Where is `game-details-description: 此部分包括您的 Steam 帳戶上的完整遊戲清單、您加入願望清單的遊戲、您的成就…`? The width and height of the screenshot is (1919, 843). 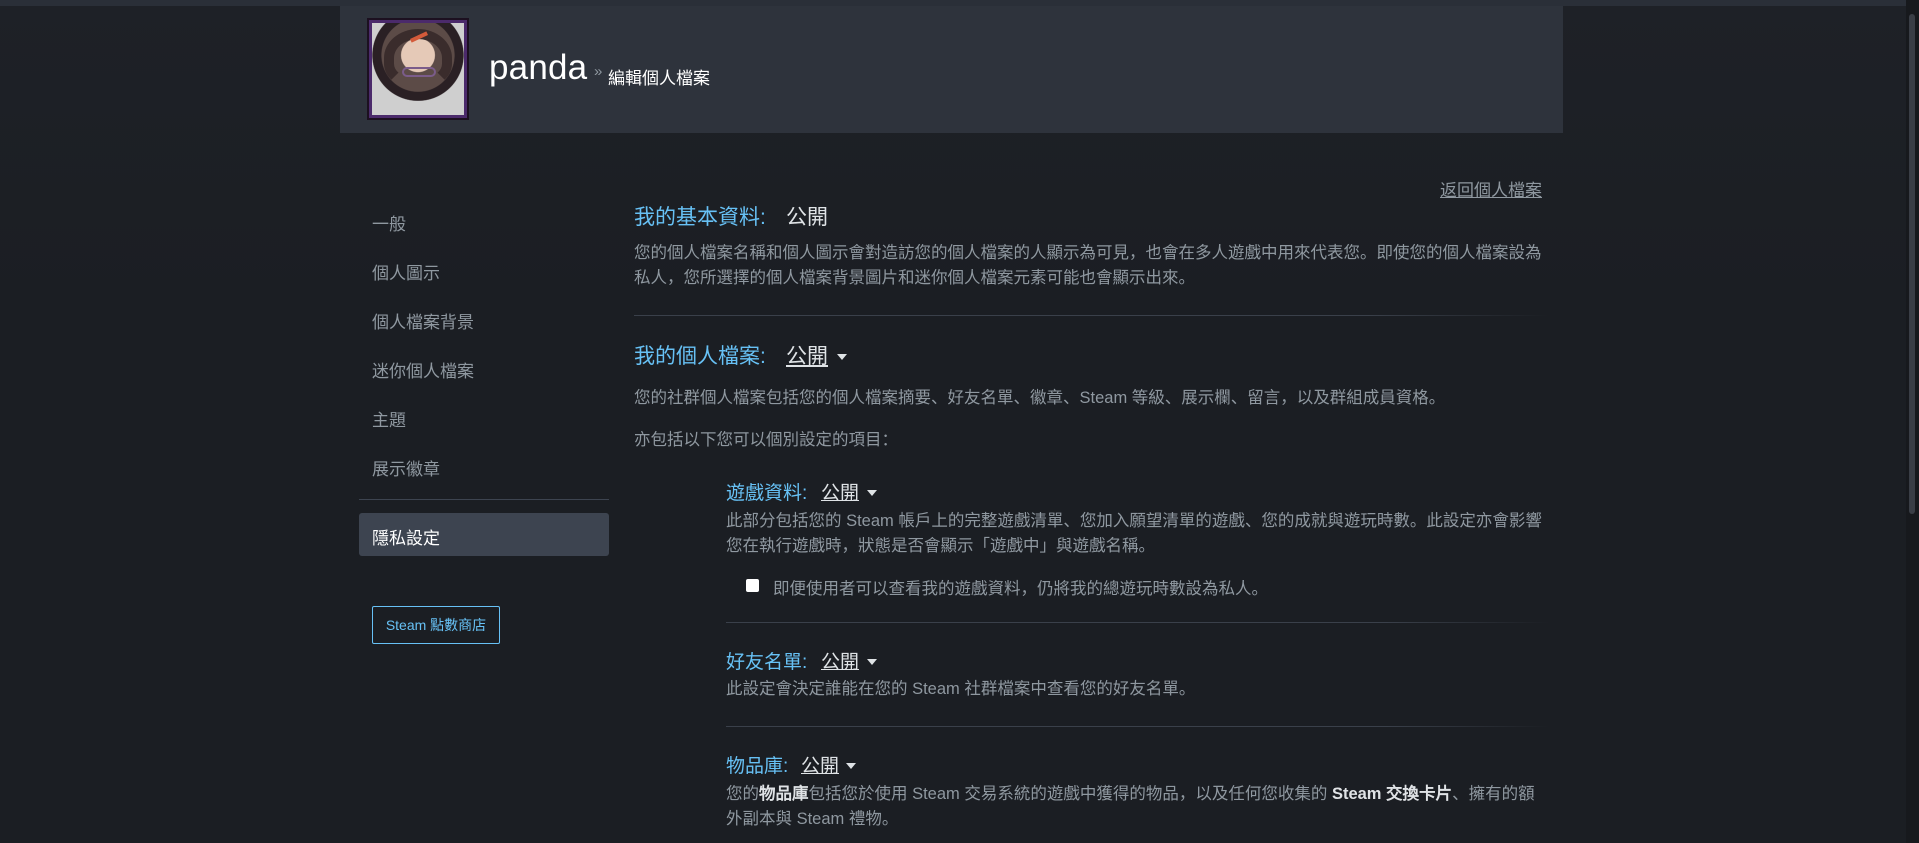
game-details-description: 此部分包括您的 Steam 帳戶上的完整遊戲清單、您加入願望清單的遊戲、您的成就… is located at coordinates (1134, 533).